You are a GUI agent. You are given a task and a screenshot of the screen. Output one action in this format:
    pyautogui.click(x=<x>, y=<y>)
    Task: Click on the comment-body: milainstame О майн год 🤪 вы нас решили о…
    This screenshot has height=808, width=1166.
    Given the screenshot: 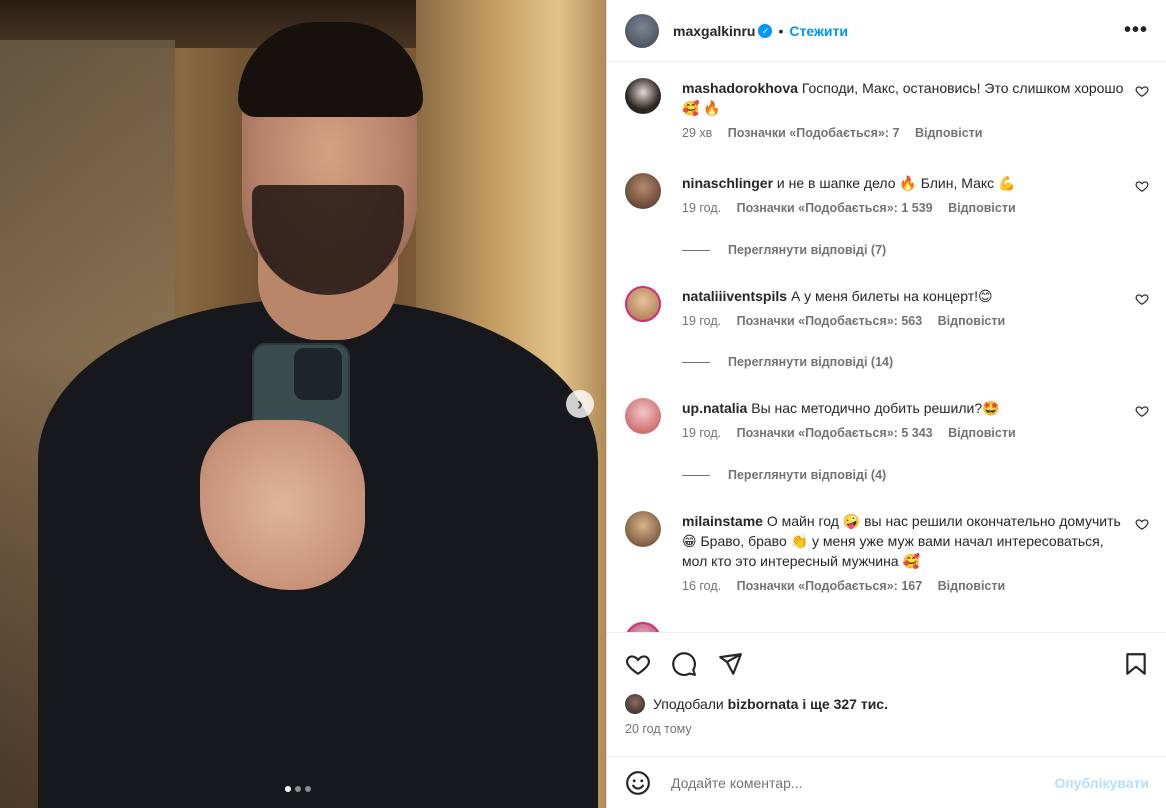 What is the action you would take?
    pyautogui.click(x=907, y=541)
    